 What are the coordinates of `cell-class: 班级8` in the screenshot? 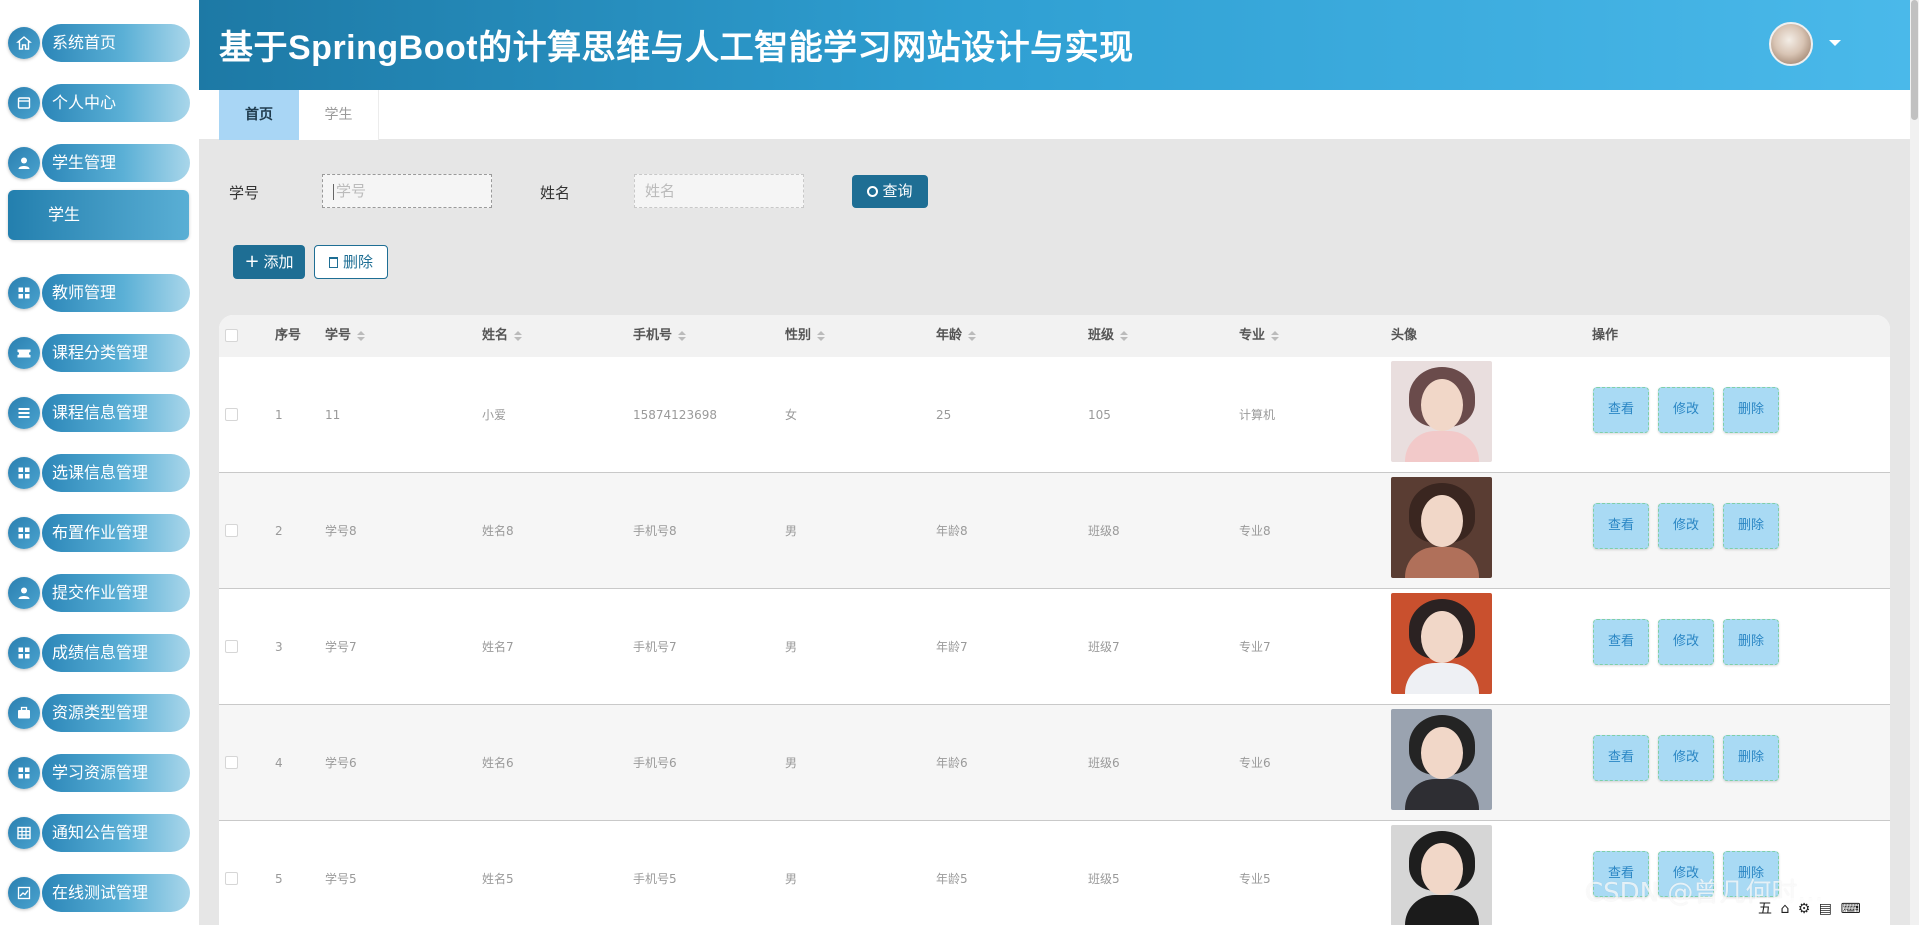 It's located at (1104, 531).